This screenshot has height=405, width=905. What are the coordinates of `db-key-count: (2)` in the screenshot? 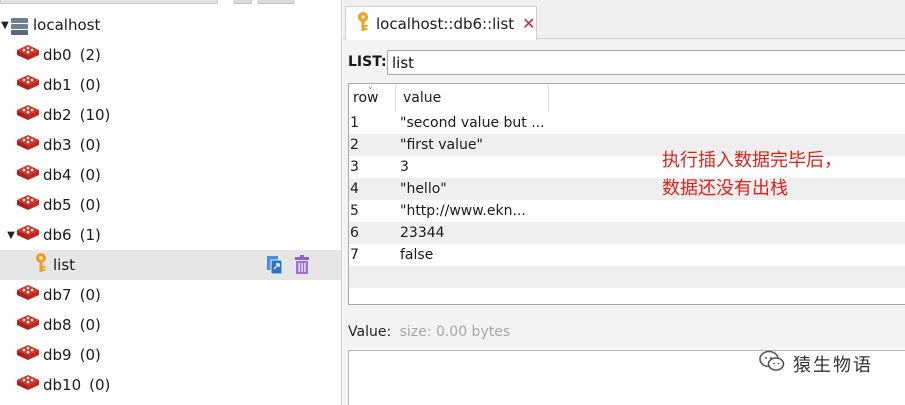 It's located at (90, 55).